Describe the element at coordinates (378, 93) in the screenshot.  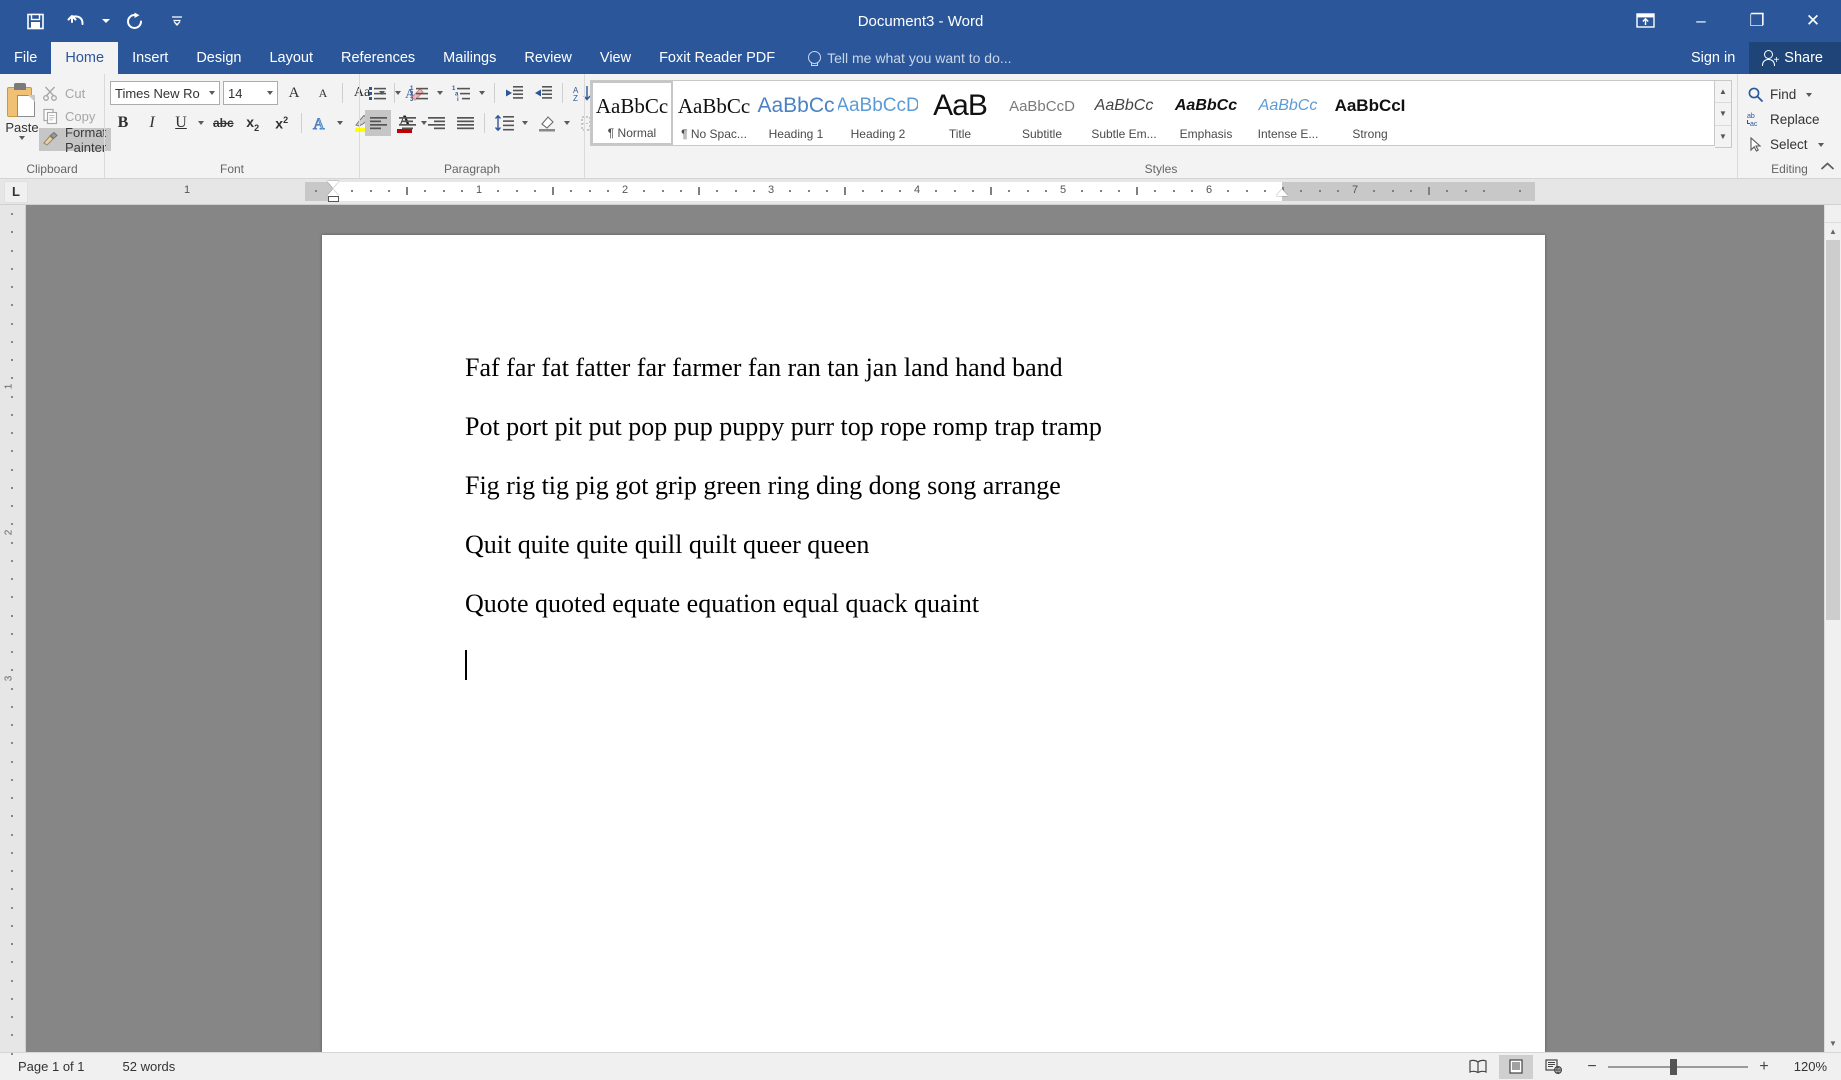
I see `bullets-button` at that location.